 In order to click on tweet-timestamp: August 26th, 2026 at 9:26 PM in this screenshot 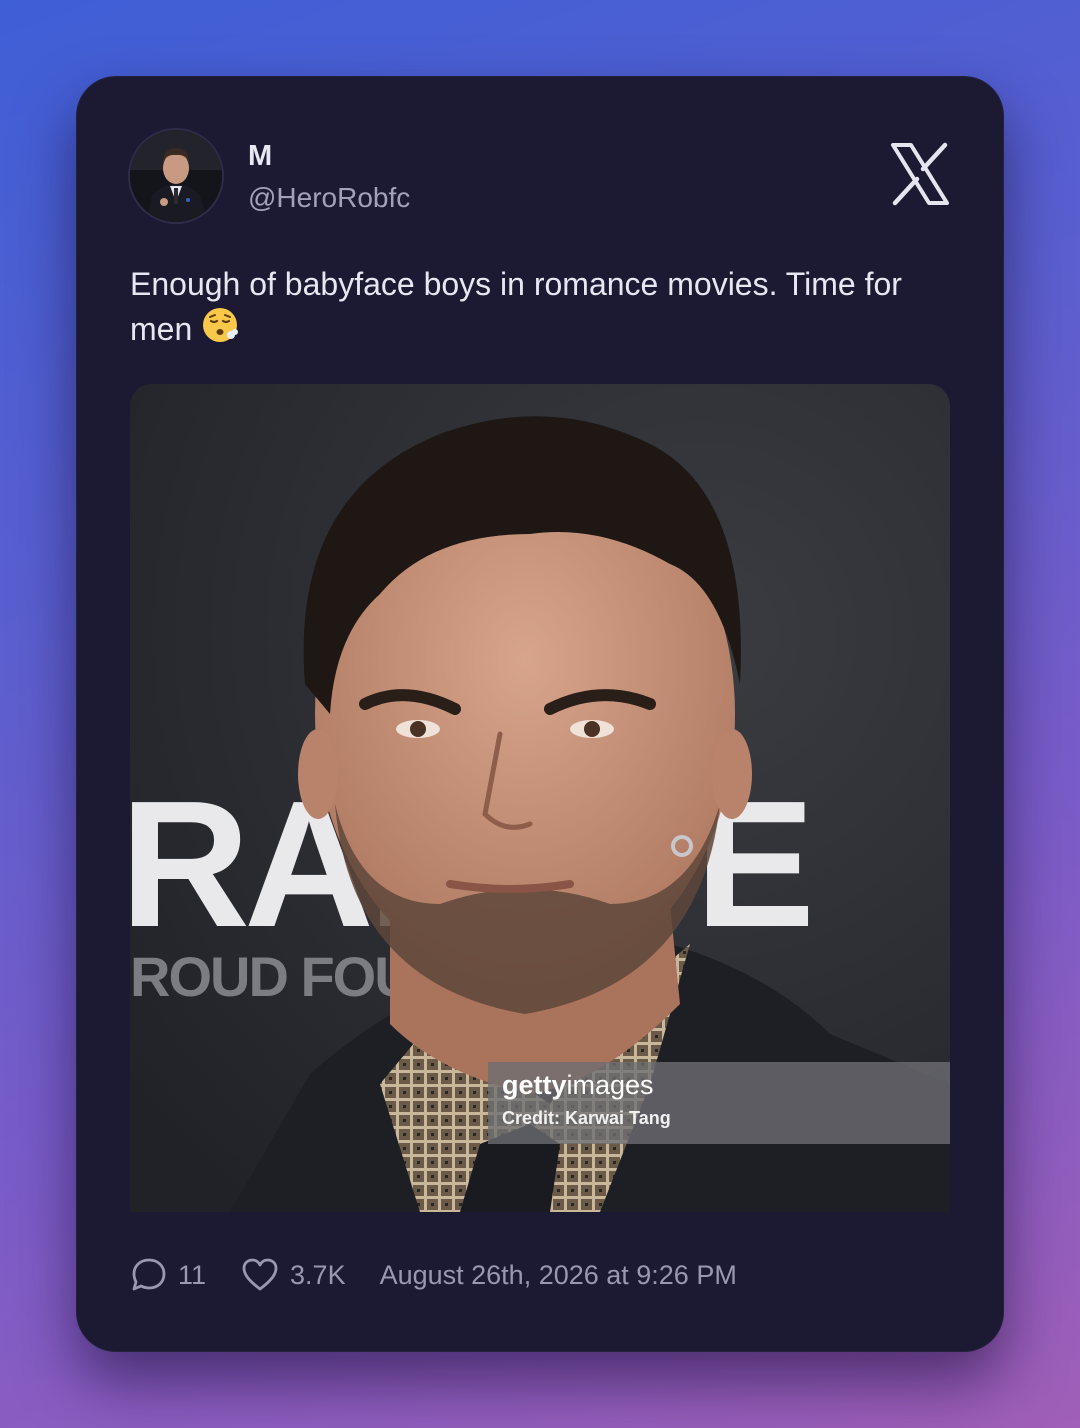, I will do `click(558, 1275)`.